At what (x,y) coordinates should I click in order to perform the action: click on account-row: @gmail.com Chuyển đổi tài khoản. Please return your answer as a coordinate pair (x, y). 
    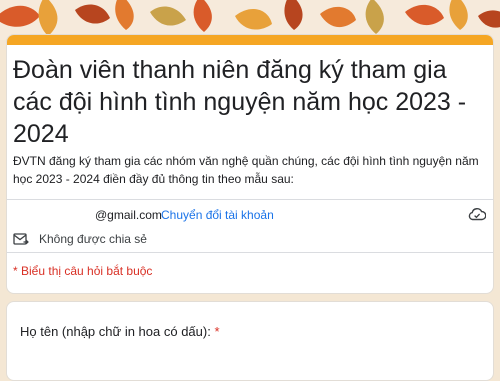
    Looking at the image, I should click on (250, 217).